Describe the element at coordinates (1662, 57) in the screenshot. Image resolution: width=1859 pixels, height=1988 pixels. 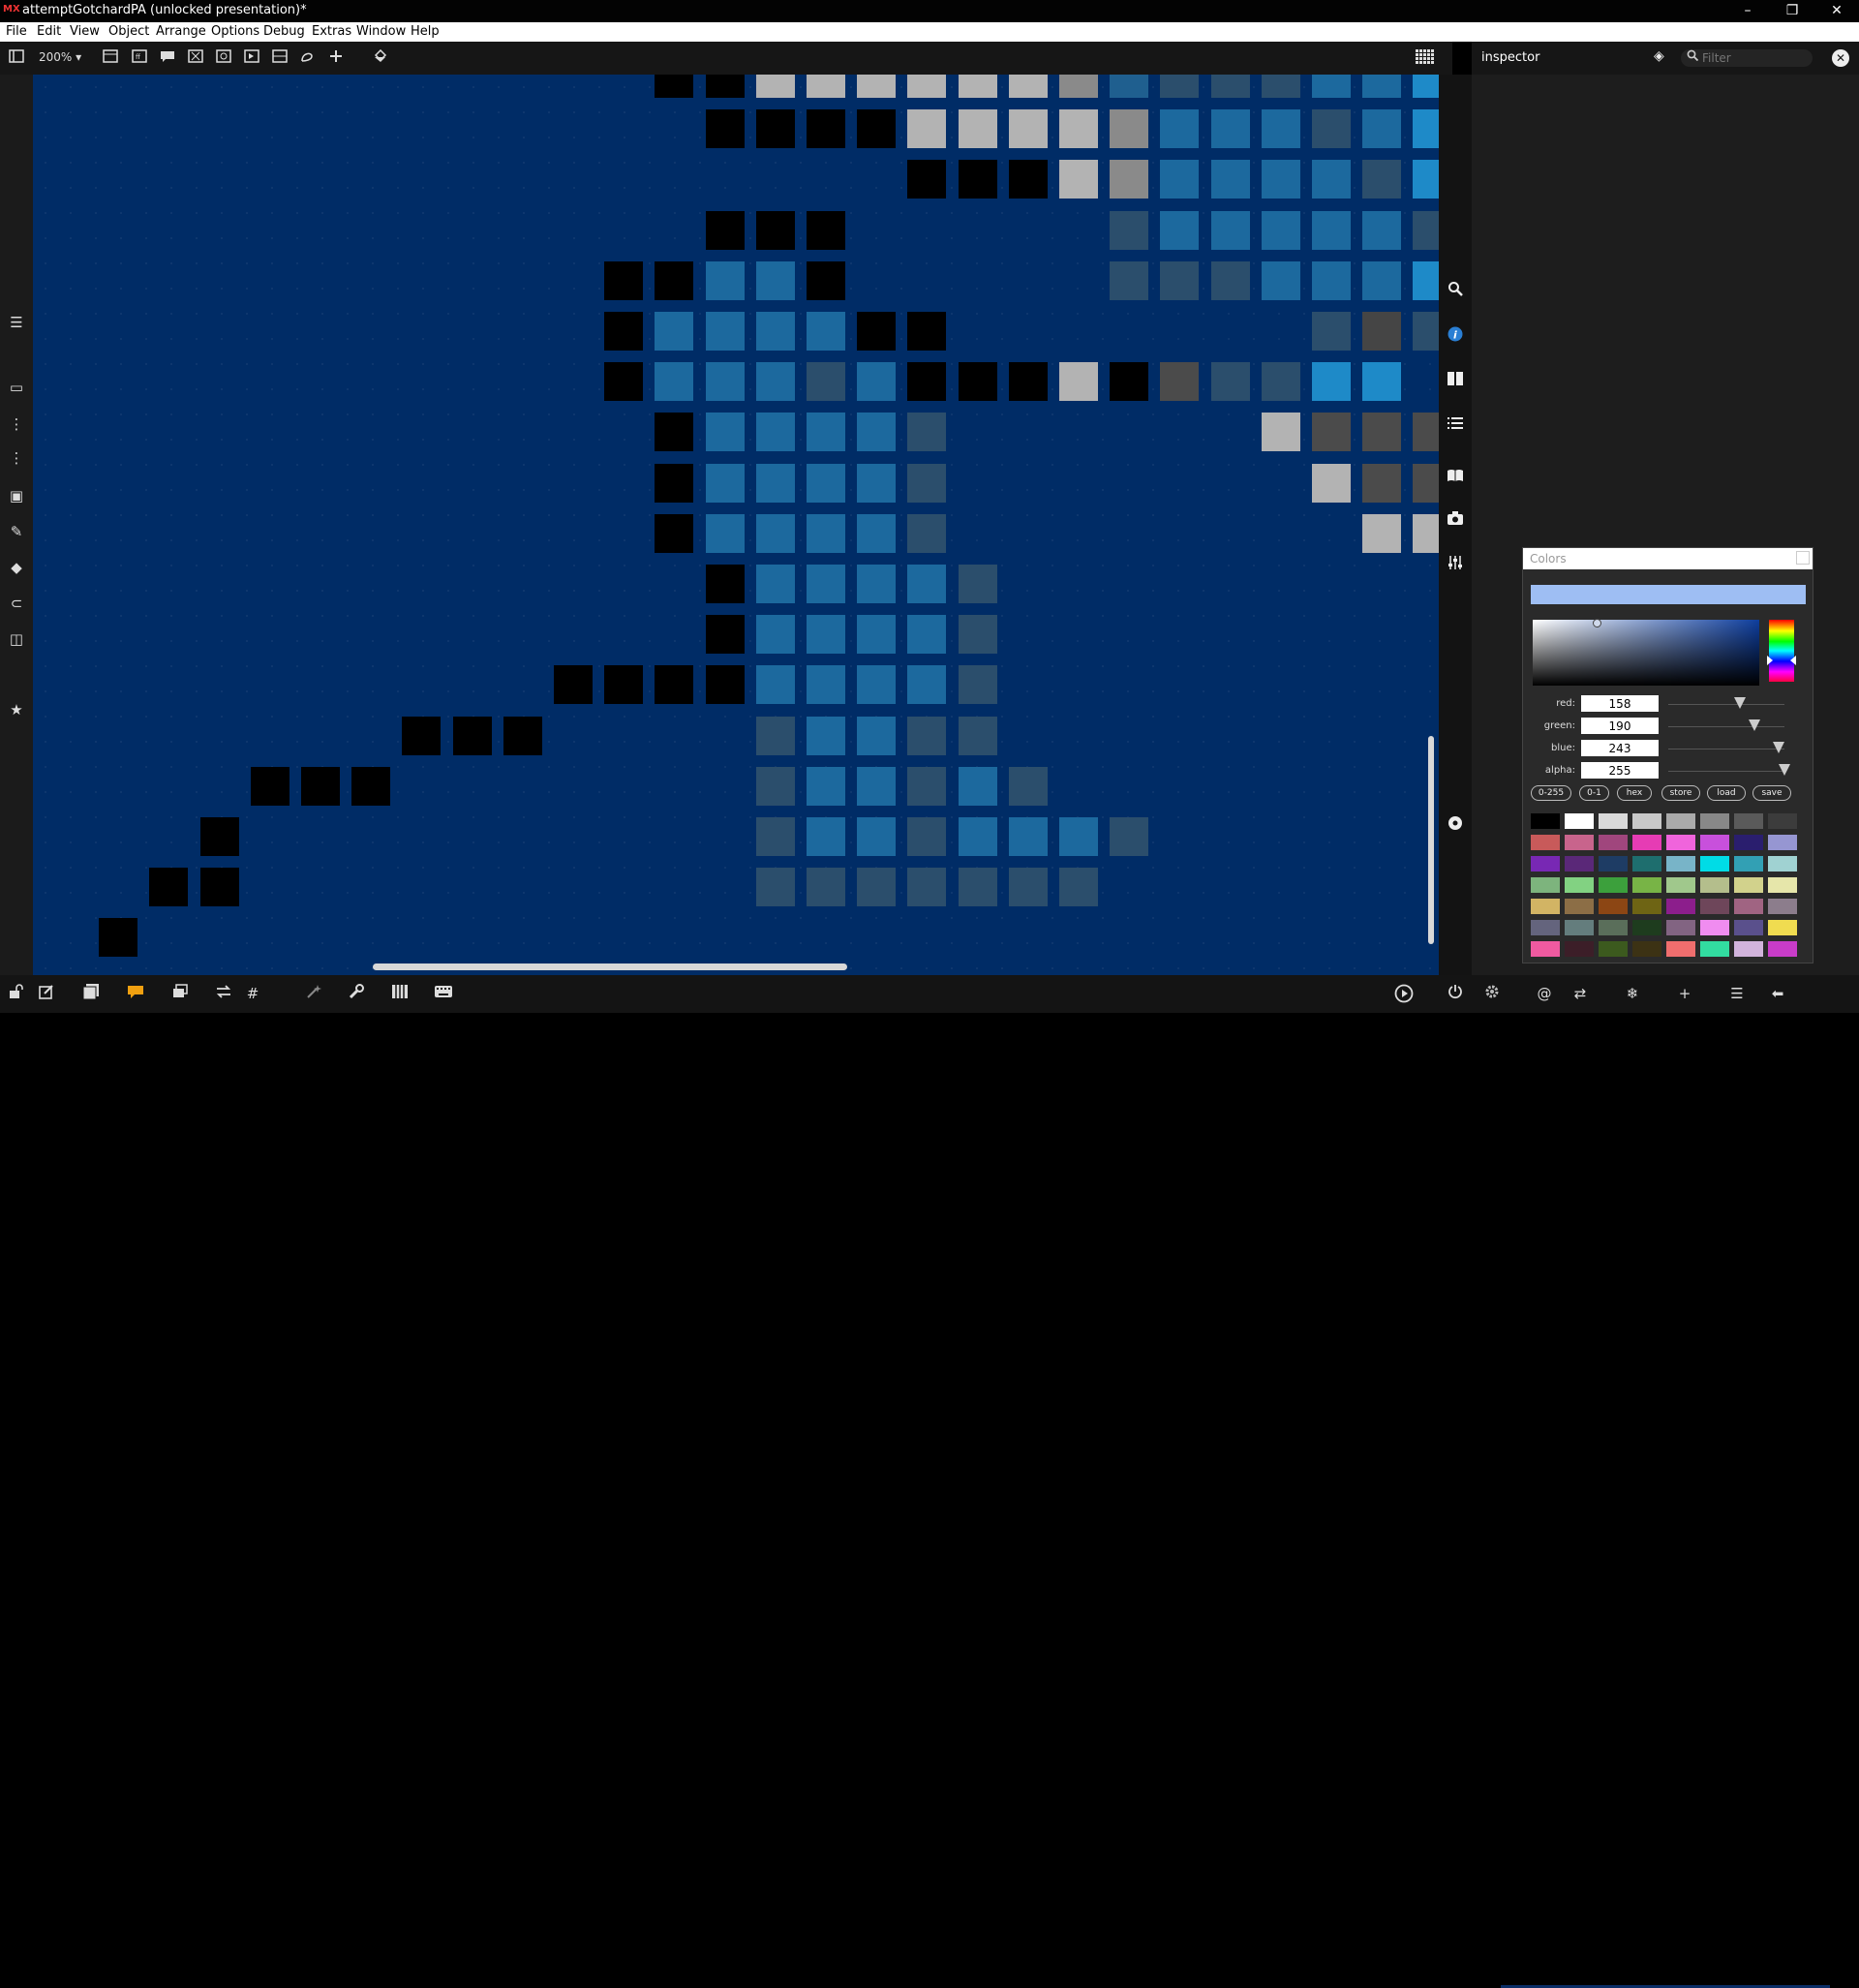
I see `navigate-icon: ◈` at that location.